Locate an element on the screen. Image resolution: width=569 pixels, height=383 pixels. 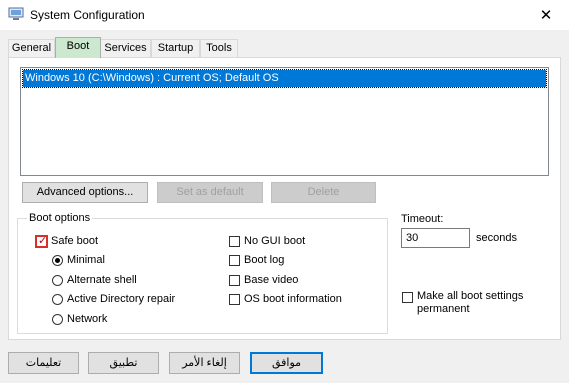
alternate-shell-radio: Alternate shell is located at coordinates (94, 280).